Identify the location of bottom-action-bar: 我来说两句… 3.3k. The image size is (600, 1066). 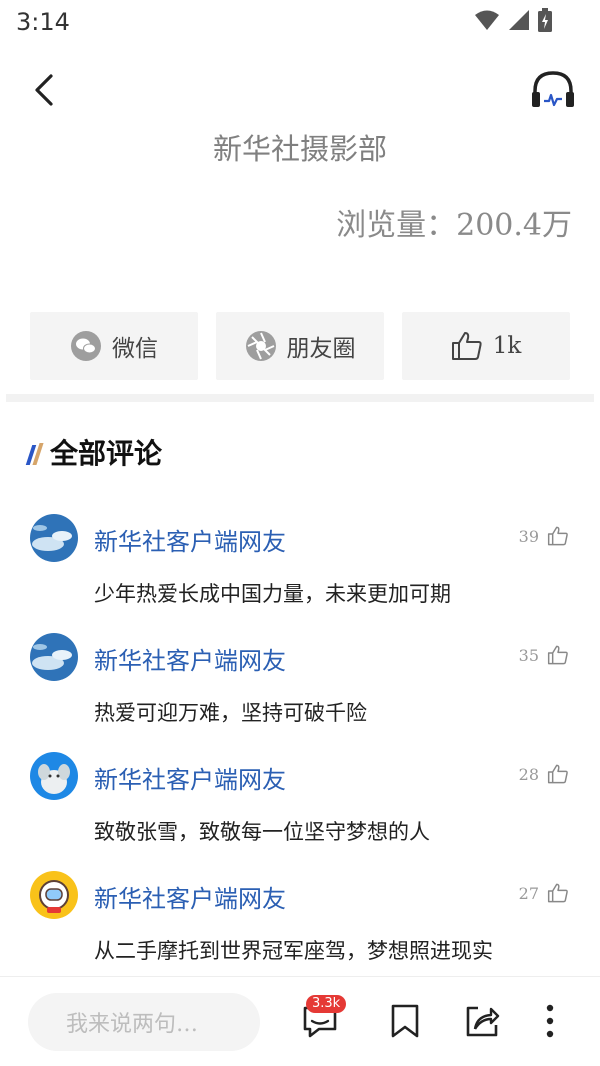
(300, 1021).